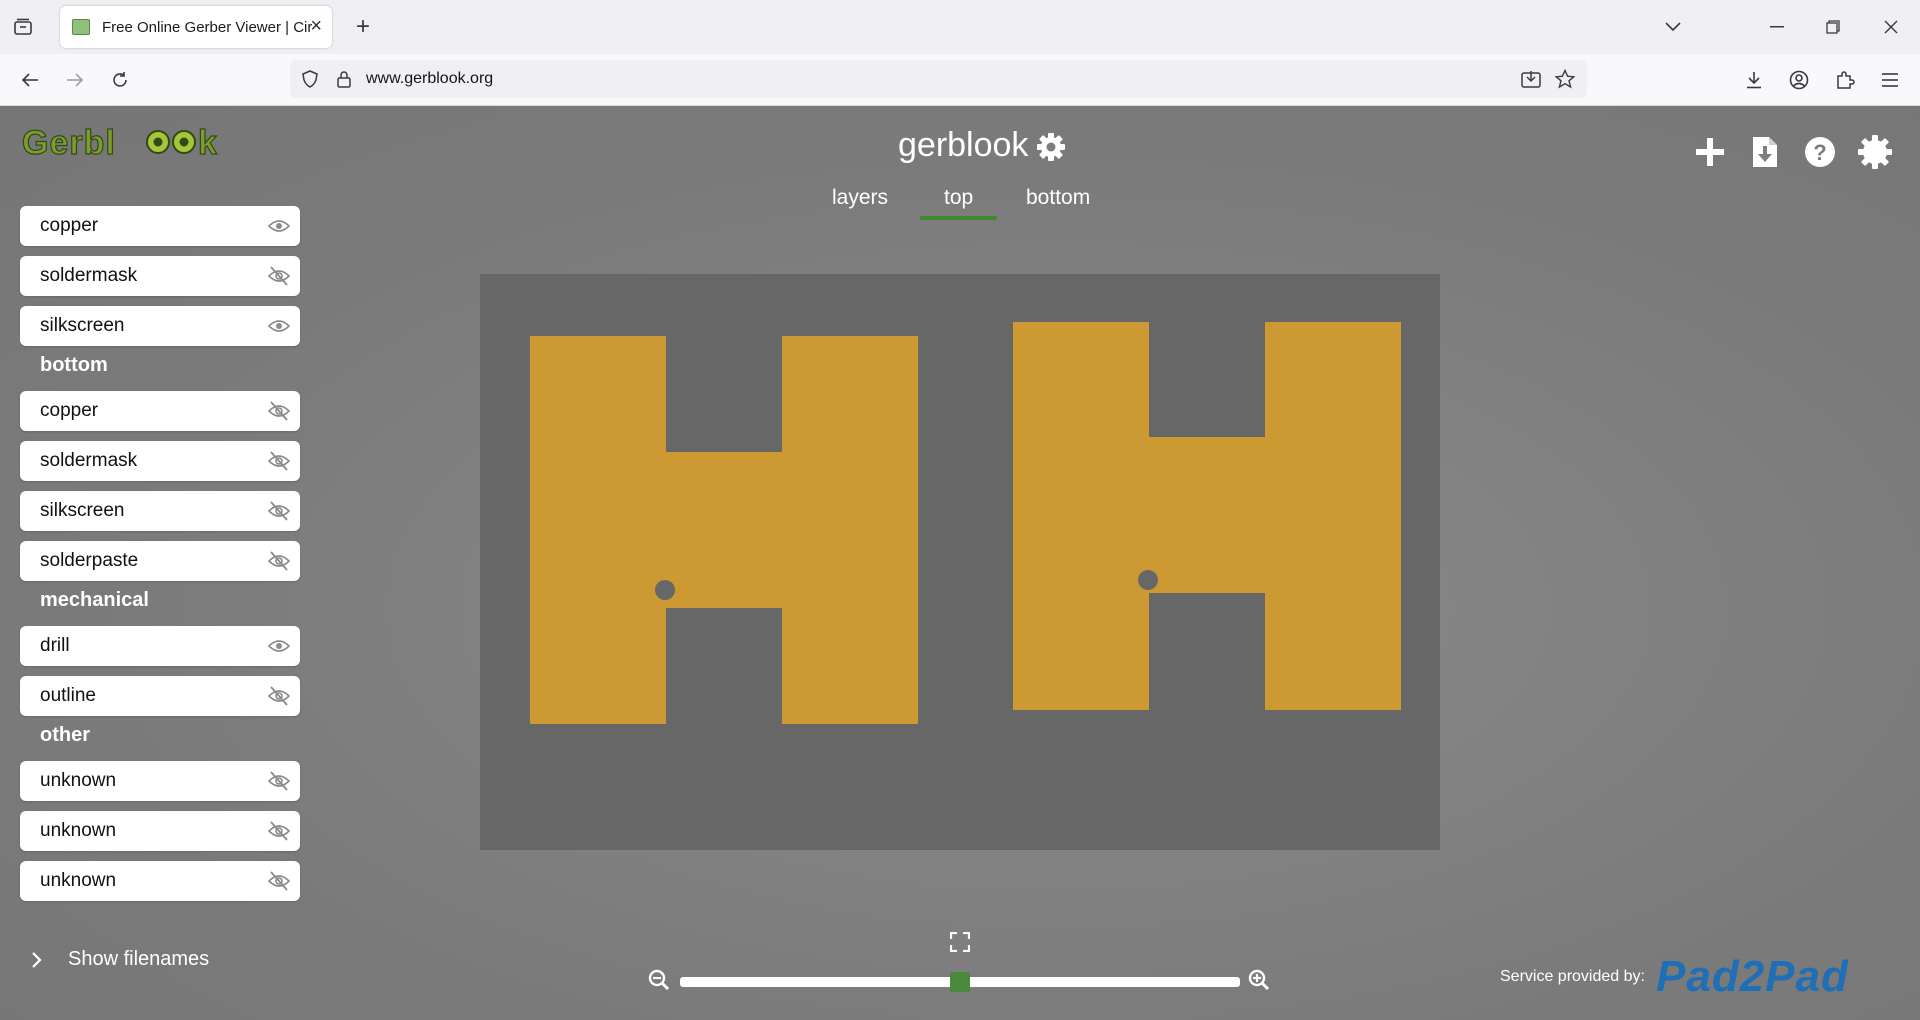 The width and height of the screenshot is (1920, 1020). What do you see at coordinates (1565, 79) in the screenshot?
I see `bookmark-star-icon` at bounding box center [1565, 79].